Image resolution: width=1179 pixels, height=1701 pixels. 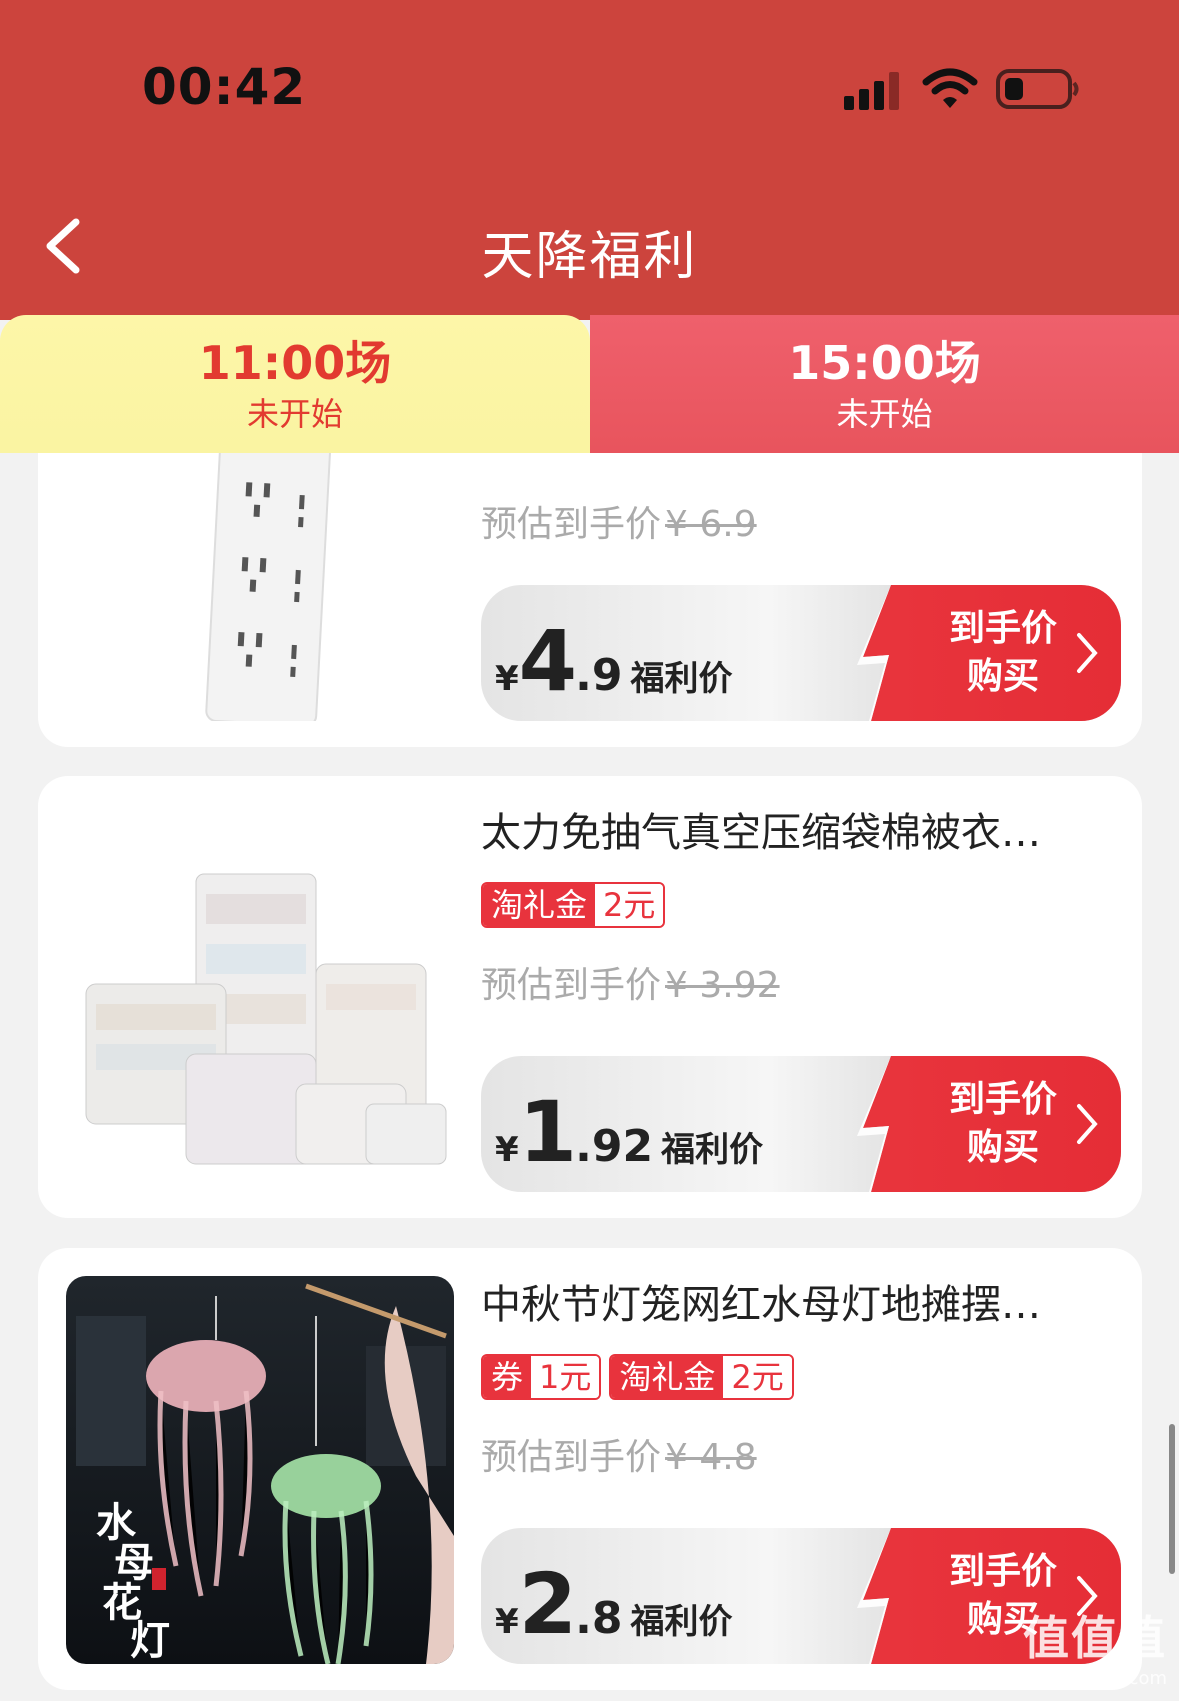 I want to click on welfare-price: ¥4.9 福利价, so click(x=613, y=661).